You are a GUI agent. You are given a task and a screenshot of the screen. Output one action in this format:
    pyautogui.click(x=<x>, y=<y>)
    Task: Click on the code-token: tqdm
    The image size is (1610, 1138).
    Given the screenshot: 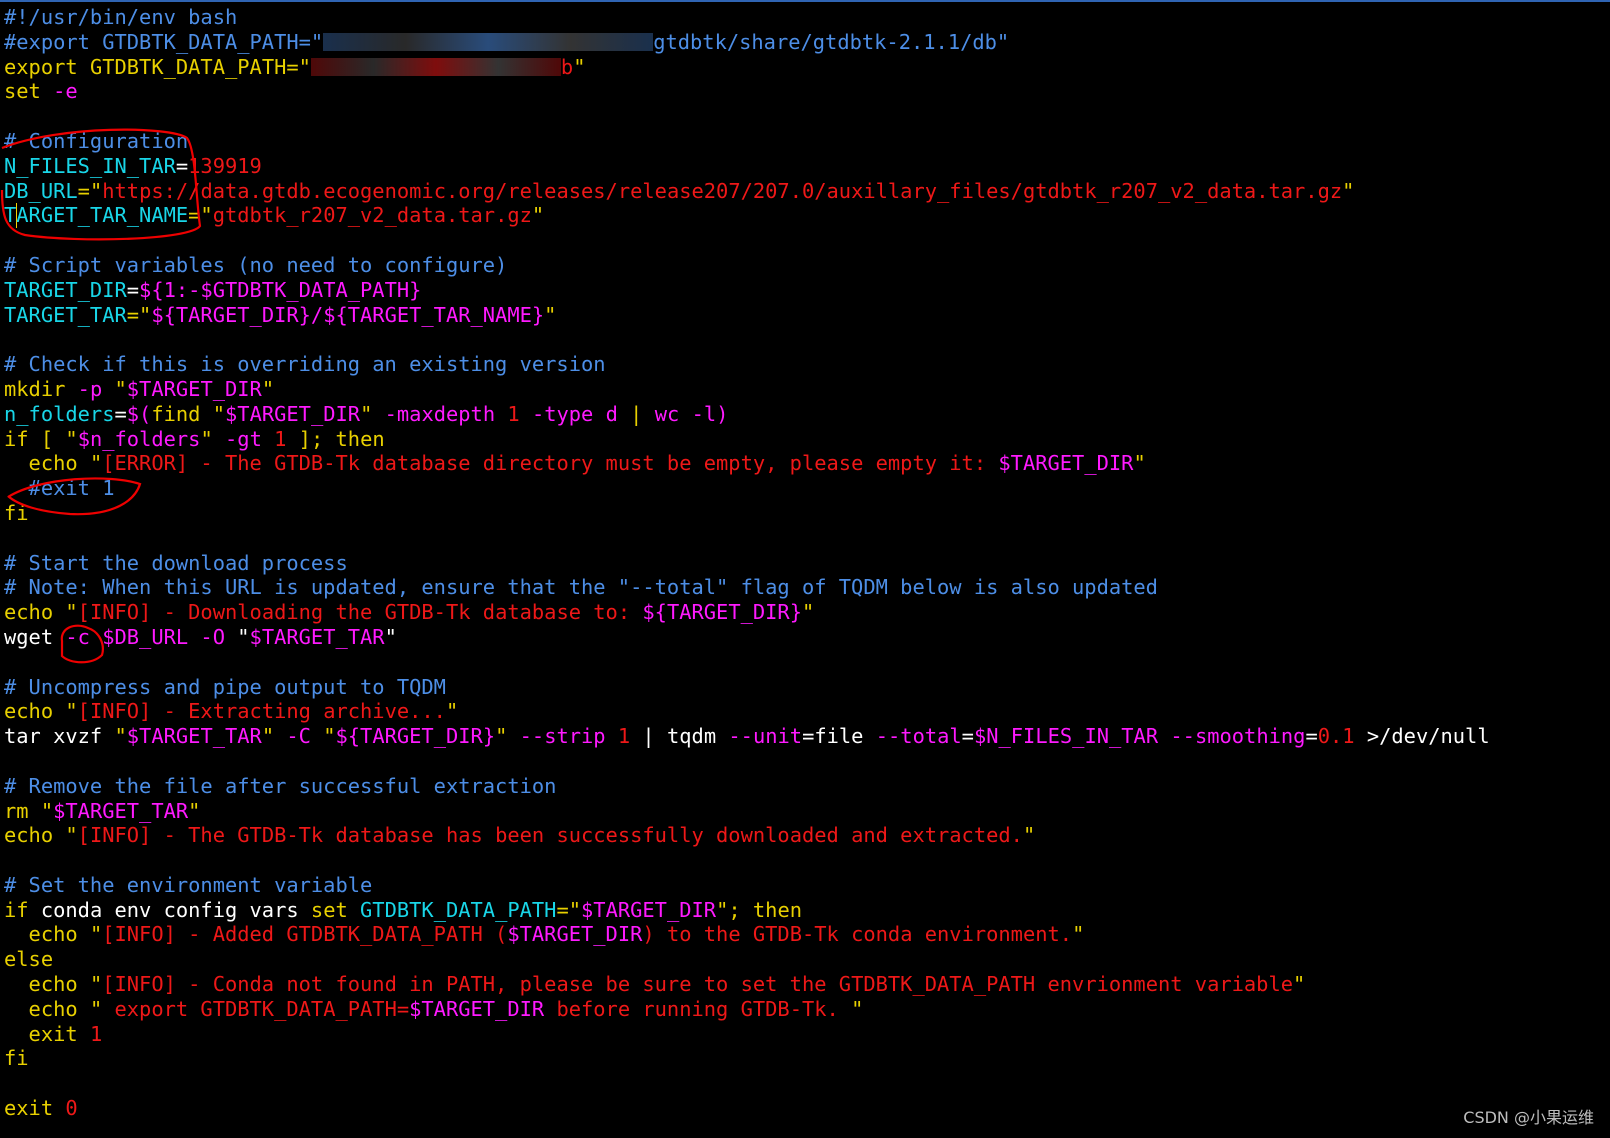 What is the action you would take?
    pyautogui.click(x=698, y=736)
    